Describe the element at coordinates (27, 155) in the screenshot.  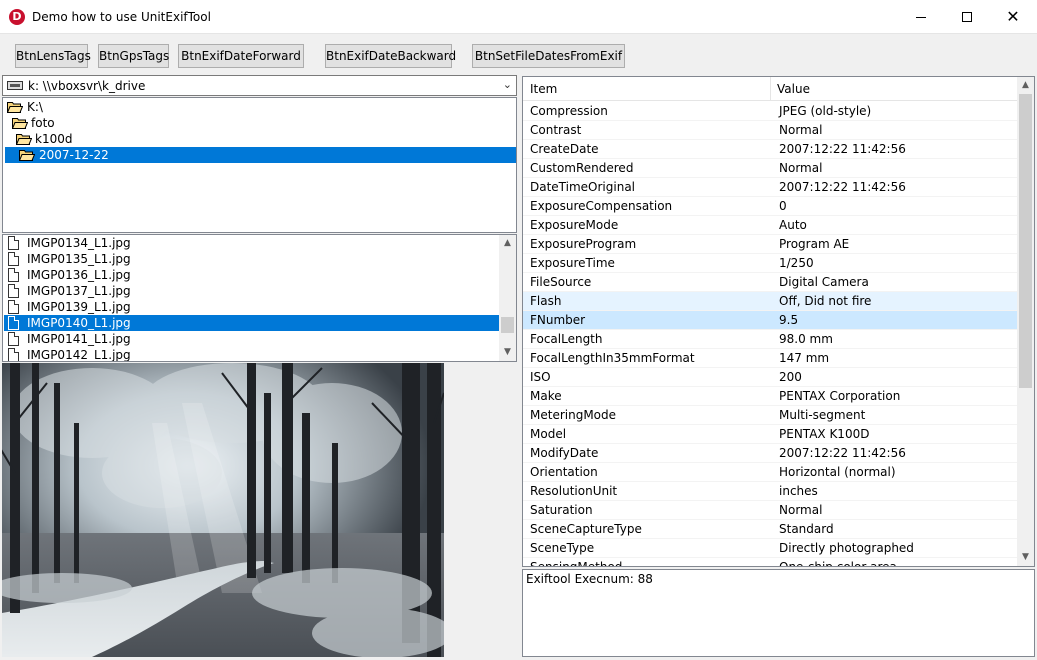
I see `open-folder-icon` at that location.